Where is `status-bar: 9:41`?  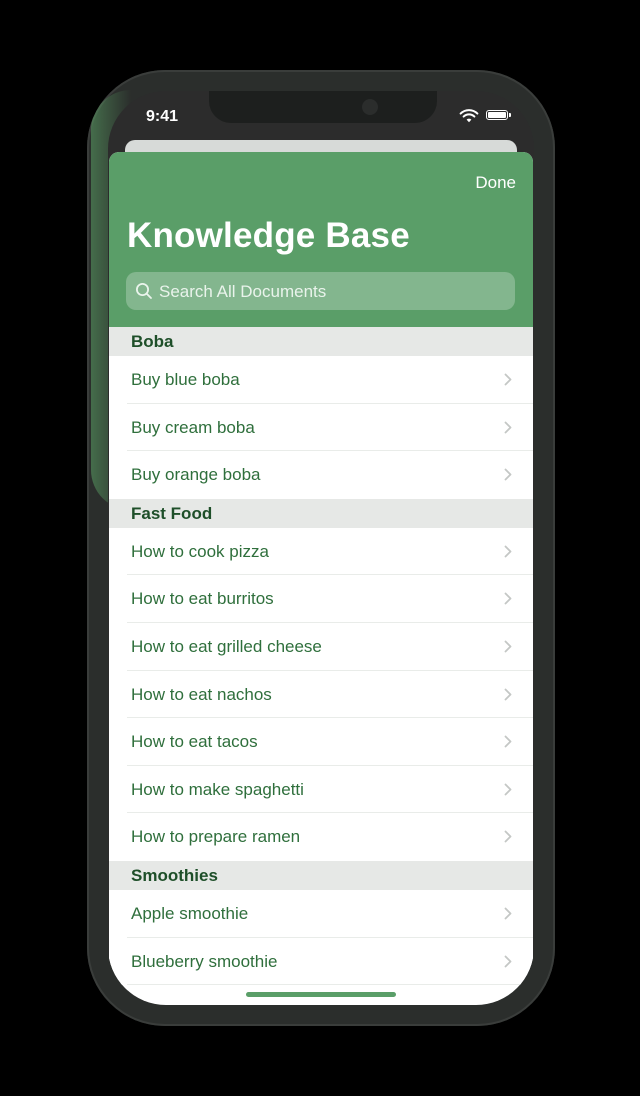
status-bar: 9:41 is located at coordinates (321, 117).